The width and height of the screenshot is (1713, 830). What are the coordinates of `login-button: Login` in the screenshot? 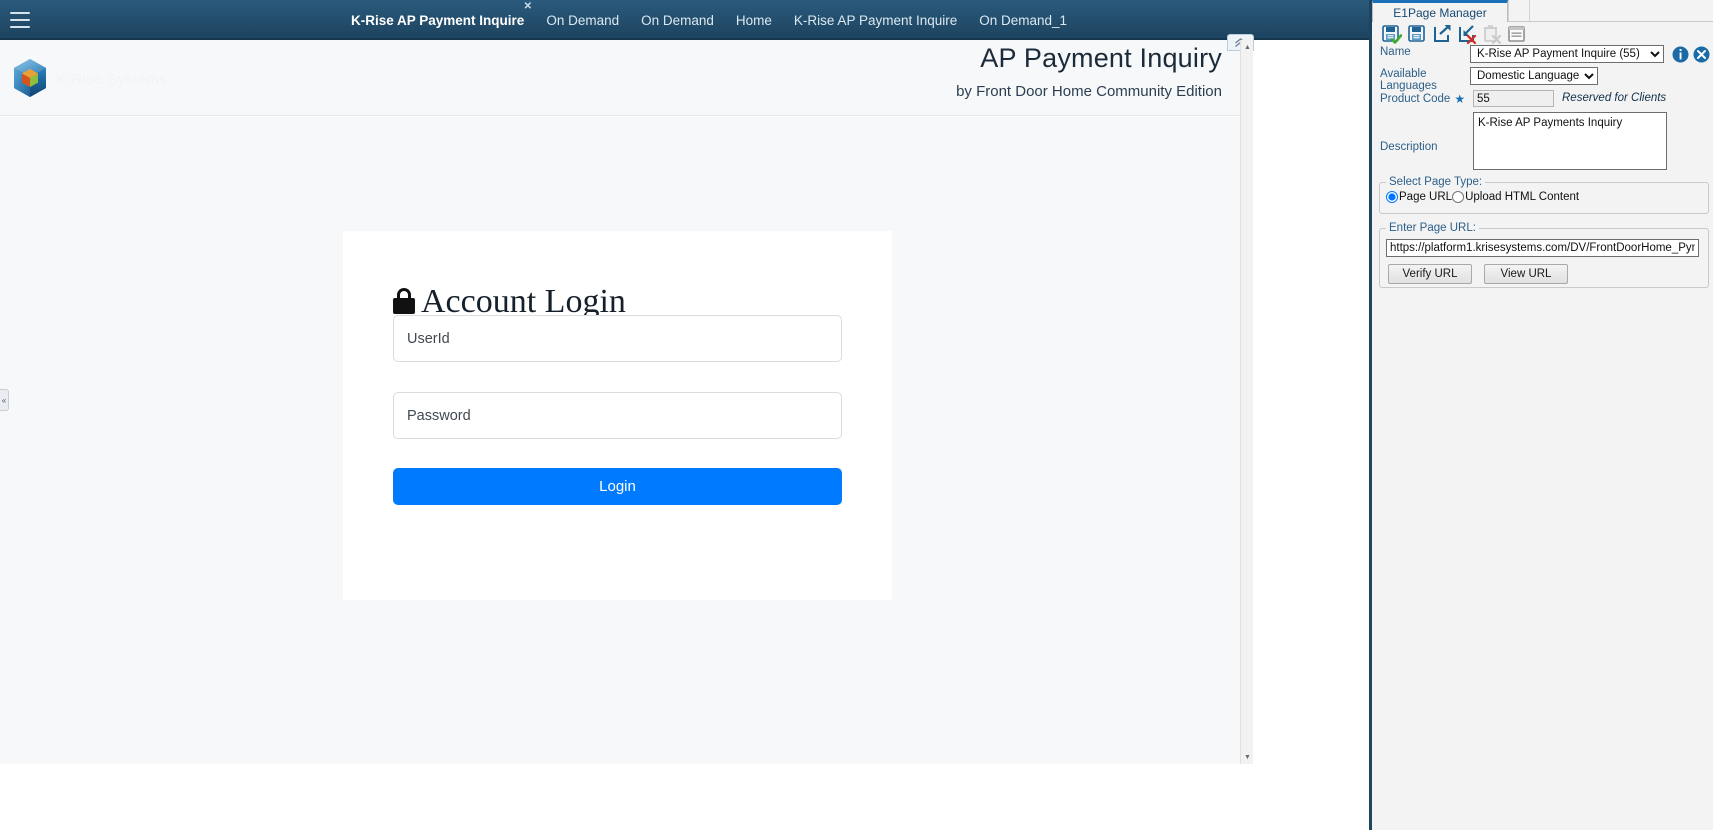 It's located at (617, 486).